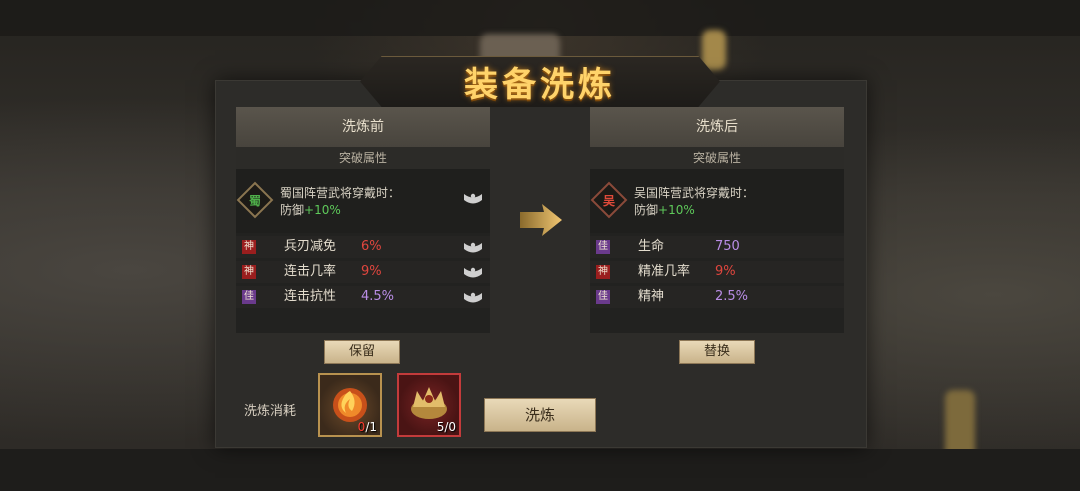 The width and height of the screenshot is (1080, 491). Describe the element at coordinates (367, 427) in the screenshot. I see `item-count: 0/1` at that location.